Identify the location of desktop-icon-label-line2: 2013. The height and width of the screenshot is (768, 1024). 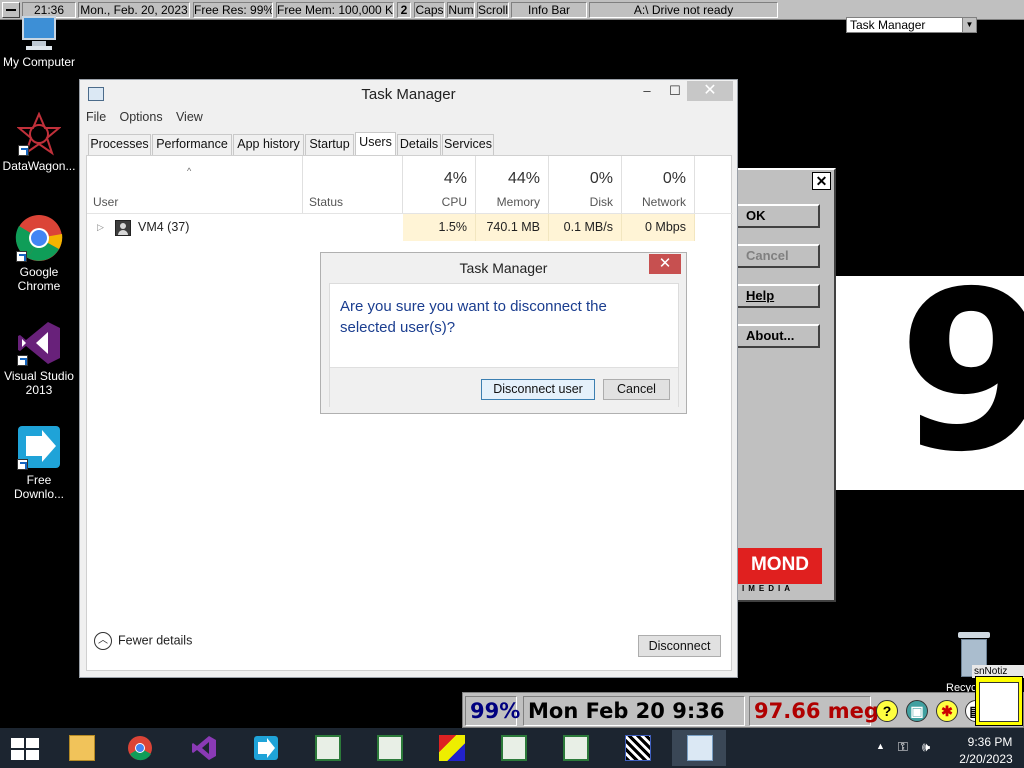
(39, 390).